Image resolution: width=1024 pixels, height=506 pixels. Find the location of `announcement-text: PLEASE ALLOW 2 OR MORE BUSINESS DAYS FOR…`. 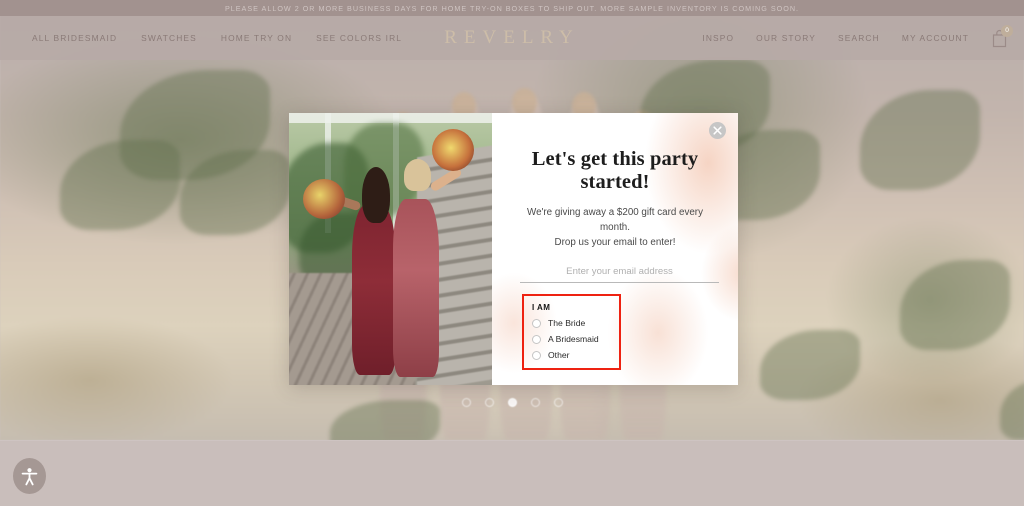

announcement-text: PLEASE ALLOW 2 OR MORE BUSINESS DAYS FOR… is located at coordinates (512, 8).